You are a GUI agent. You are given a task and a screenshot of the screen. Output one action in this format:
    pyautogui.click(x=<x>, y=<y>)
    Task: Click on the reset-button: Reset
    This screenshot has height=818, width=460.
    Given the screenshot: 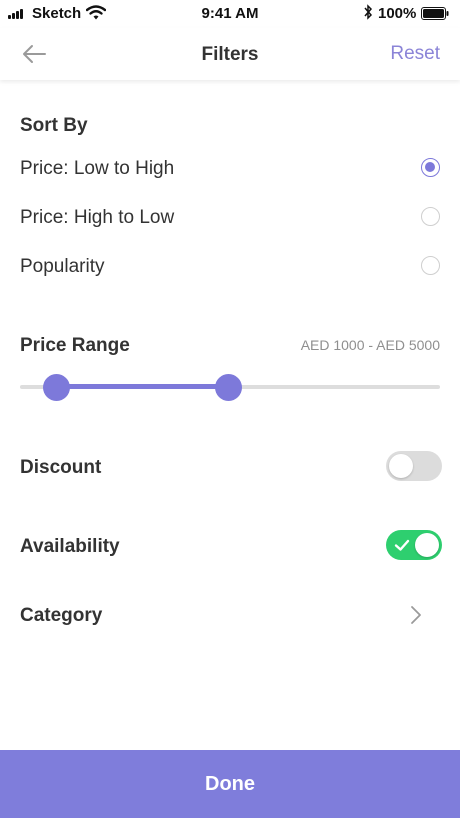 What is the action you would take?
    pyautogui.click(x=415, y=54)
    